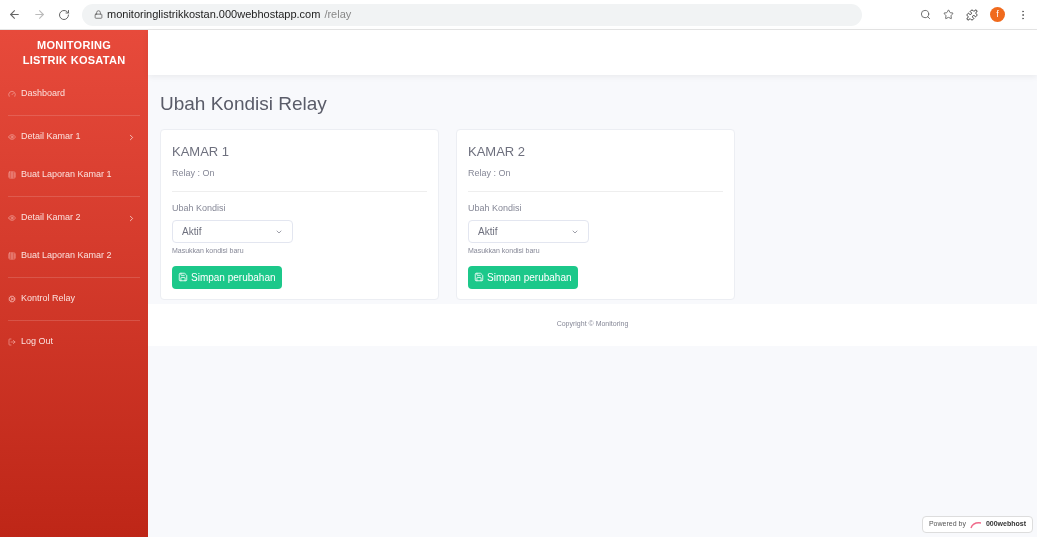  Describe the element at coordinates (12, 94) in the screenshot. I see `gauge-icon` at that location.